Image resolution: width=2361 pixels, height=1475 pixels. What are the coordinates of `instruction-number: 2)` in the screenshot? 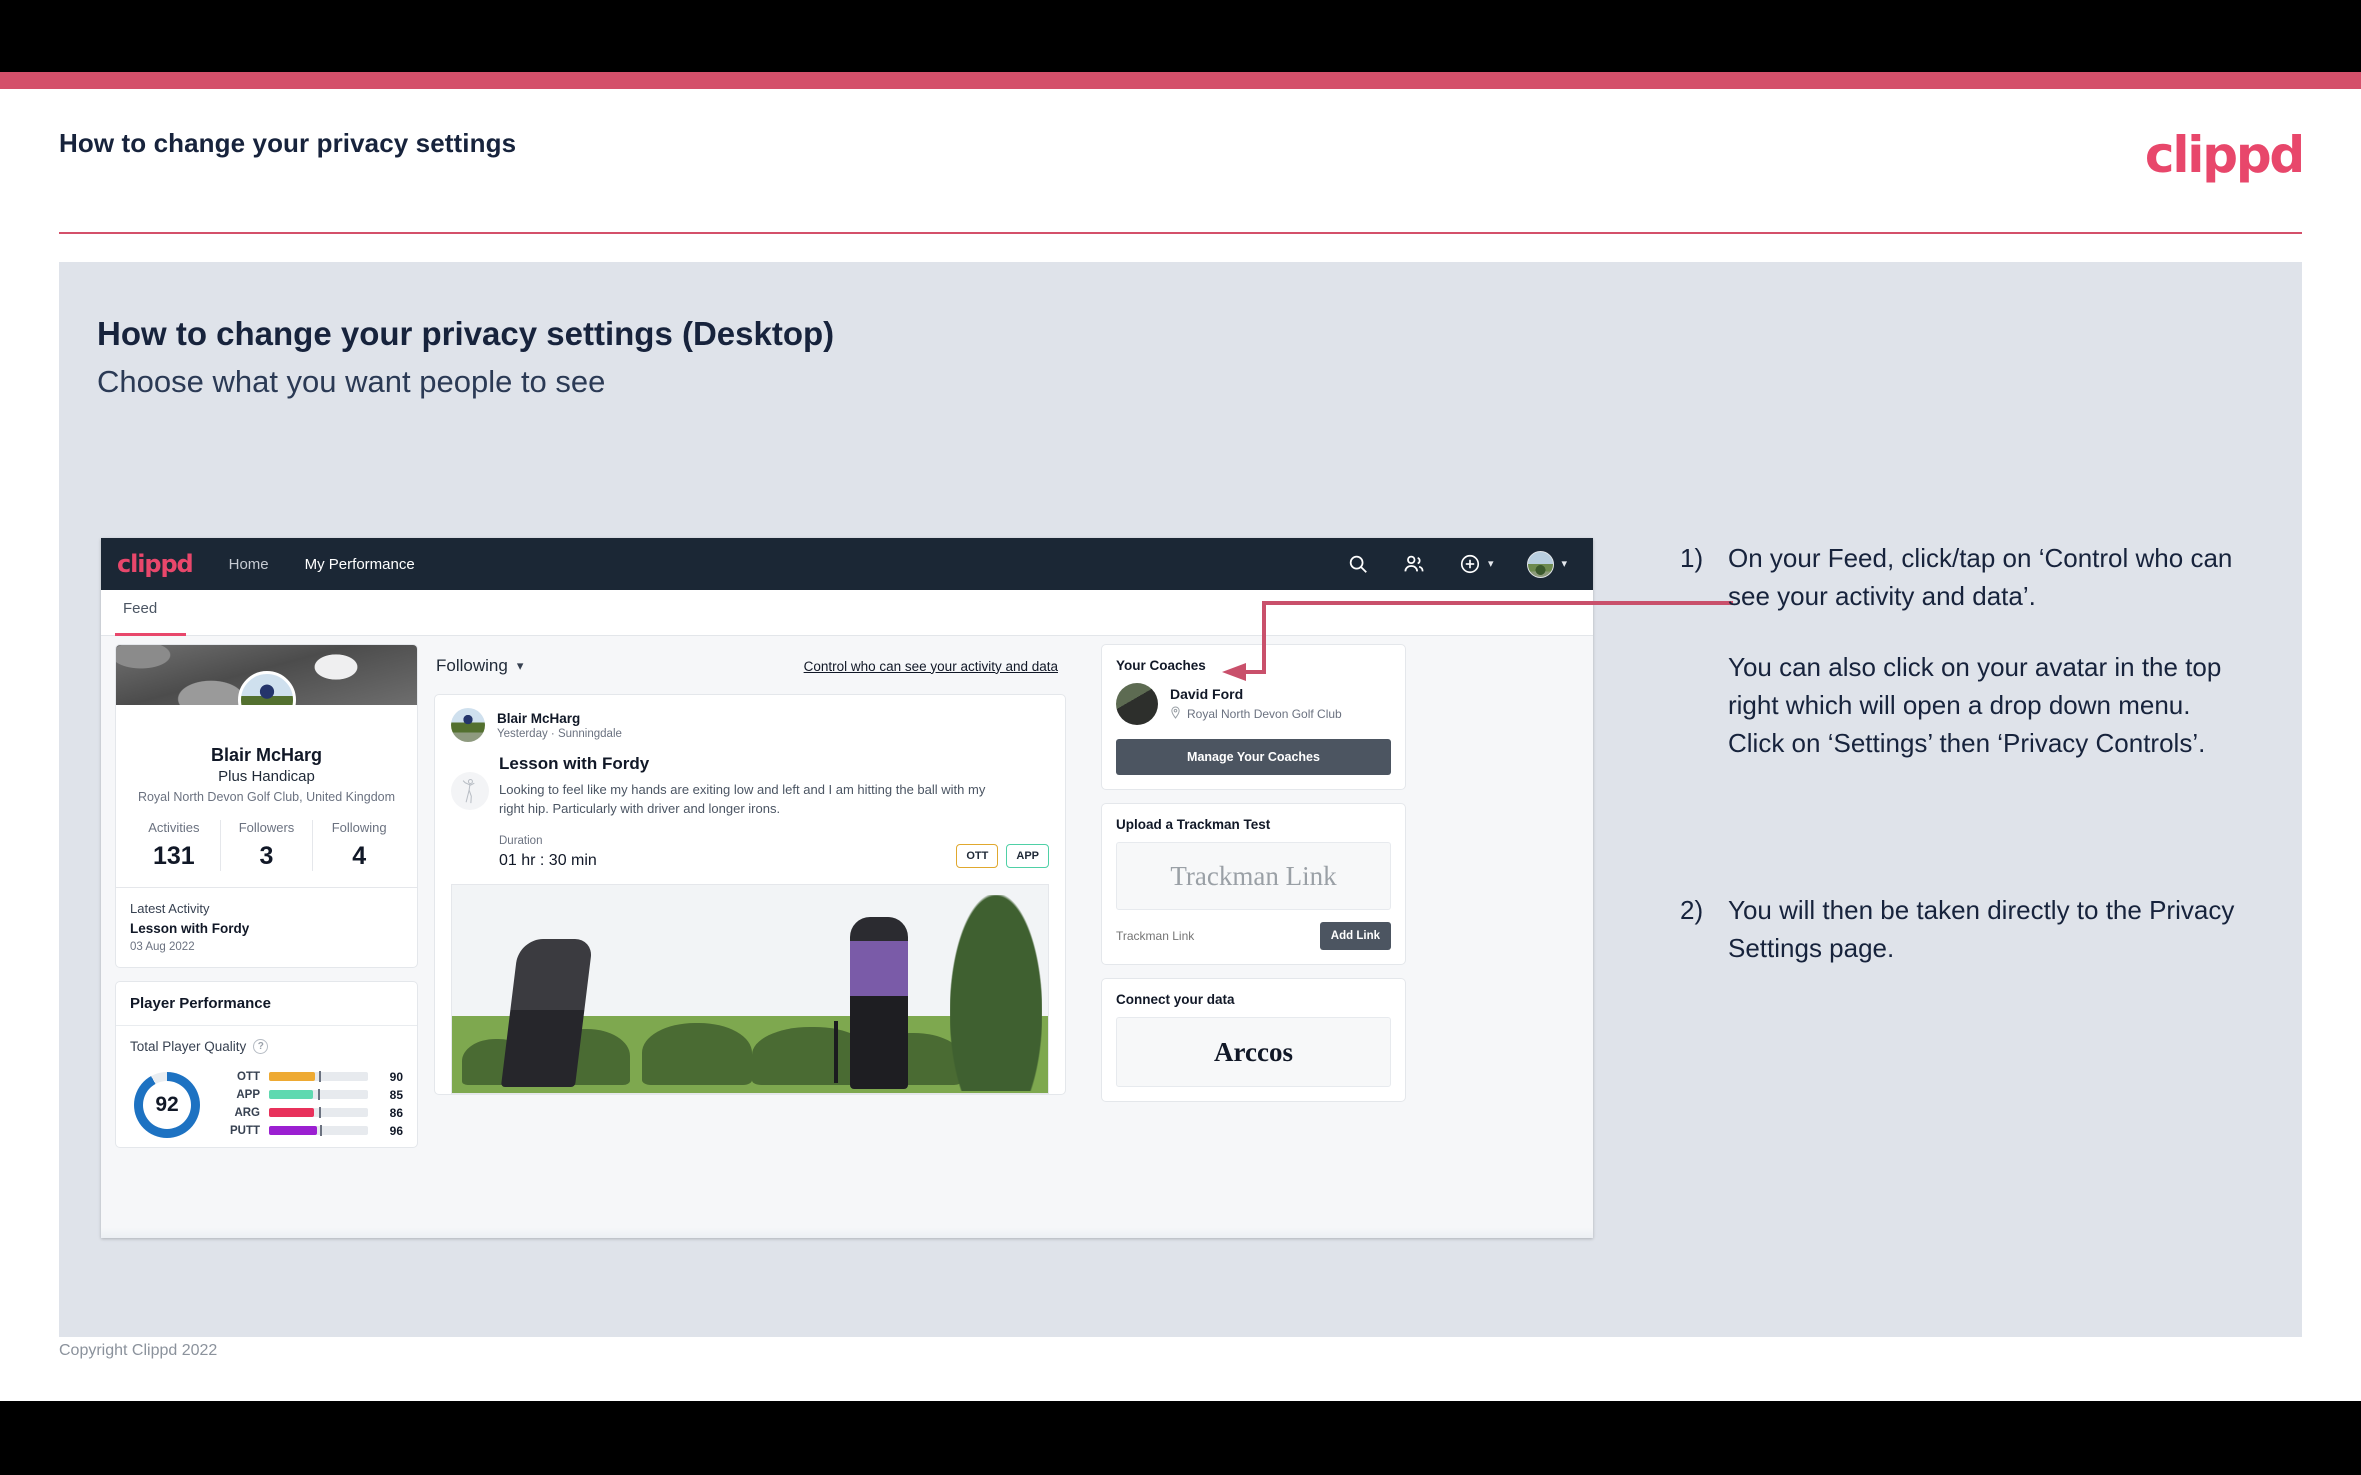 It's located at (1692, 910).